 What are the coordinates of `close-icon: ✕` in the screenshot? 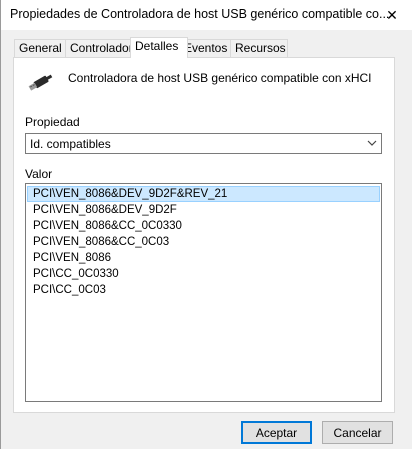 It's located at (392, 14).